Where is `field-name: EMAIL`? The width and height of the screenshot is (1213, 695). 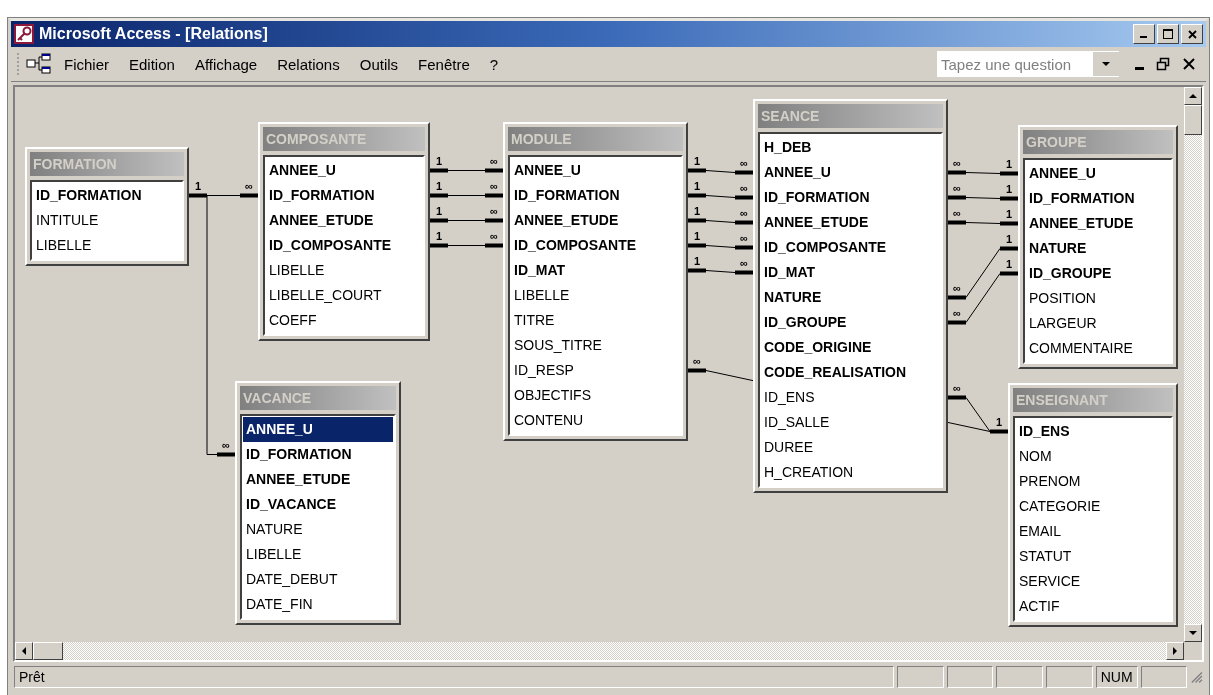 field-name: EMAIL is located at coordinates (1093, 531).